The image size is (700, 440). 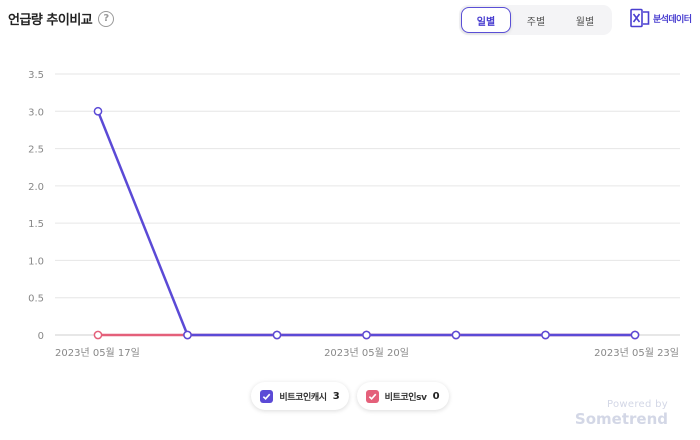 I want to click on y-tick-label: 1.5, so click(x=36, y=224).